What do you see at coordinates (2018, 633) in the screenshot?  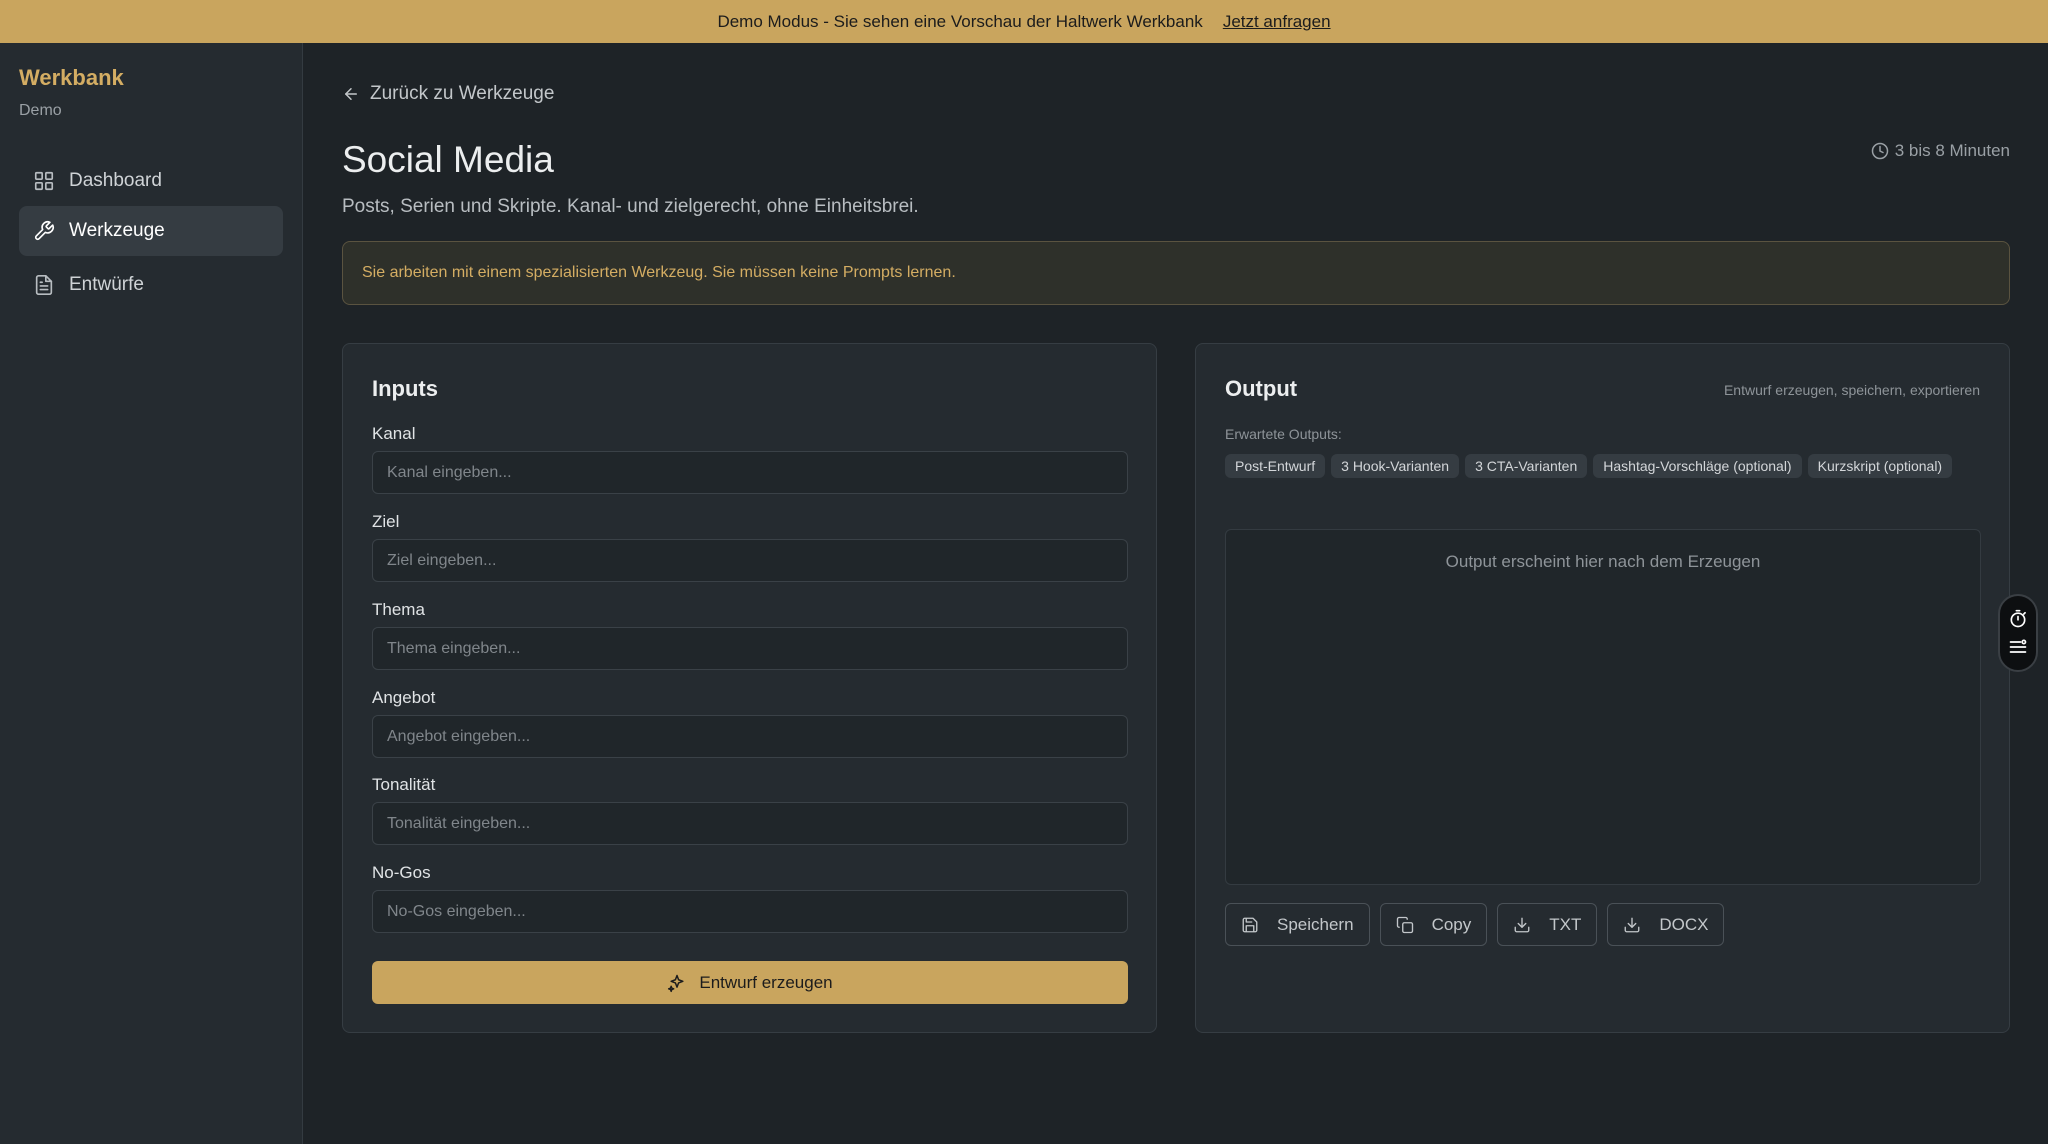 I see `floating-tools-widget` at bounding box center [2018, 633].